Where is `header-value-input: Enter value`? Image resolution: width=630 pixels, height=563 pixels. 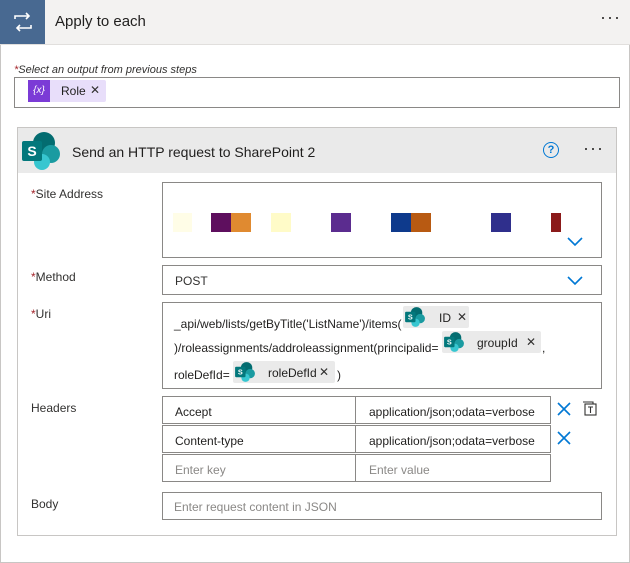
header-value-input: Enter value is located at coordinates (453, 468).